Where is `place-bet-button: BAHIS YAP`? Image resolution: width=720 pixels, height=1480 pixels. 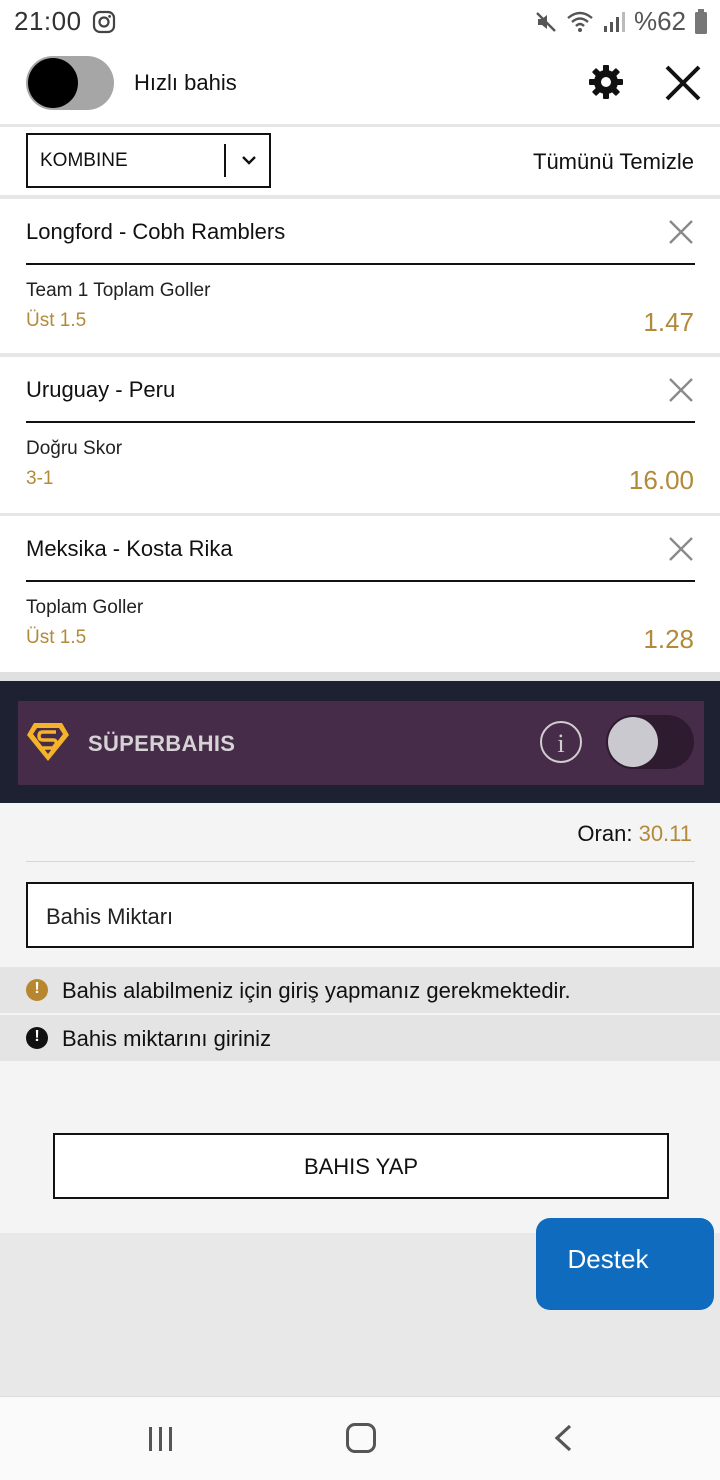 place-bet-button: BAHIS YAP is located at coordinates (361, 1166).